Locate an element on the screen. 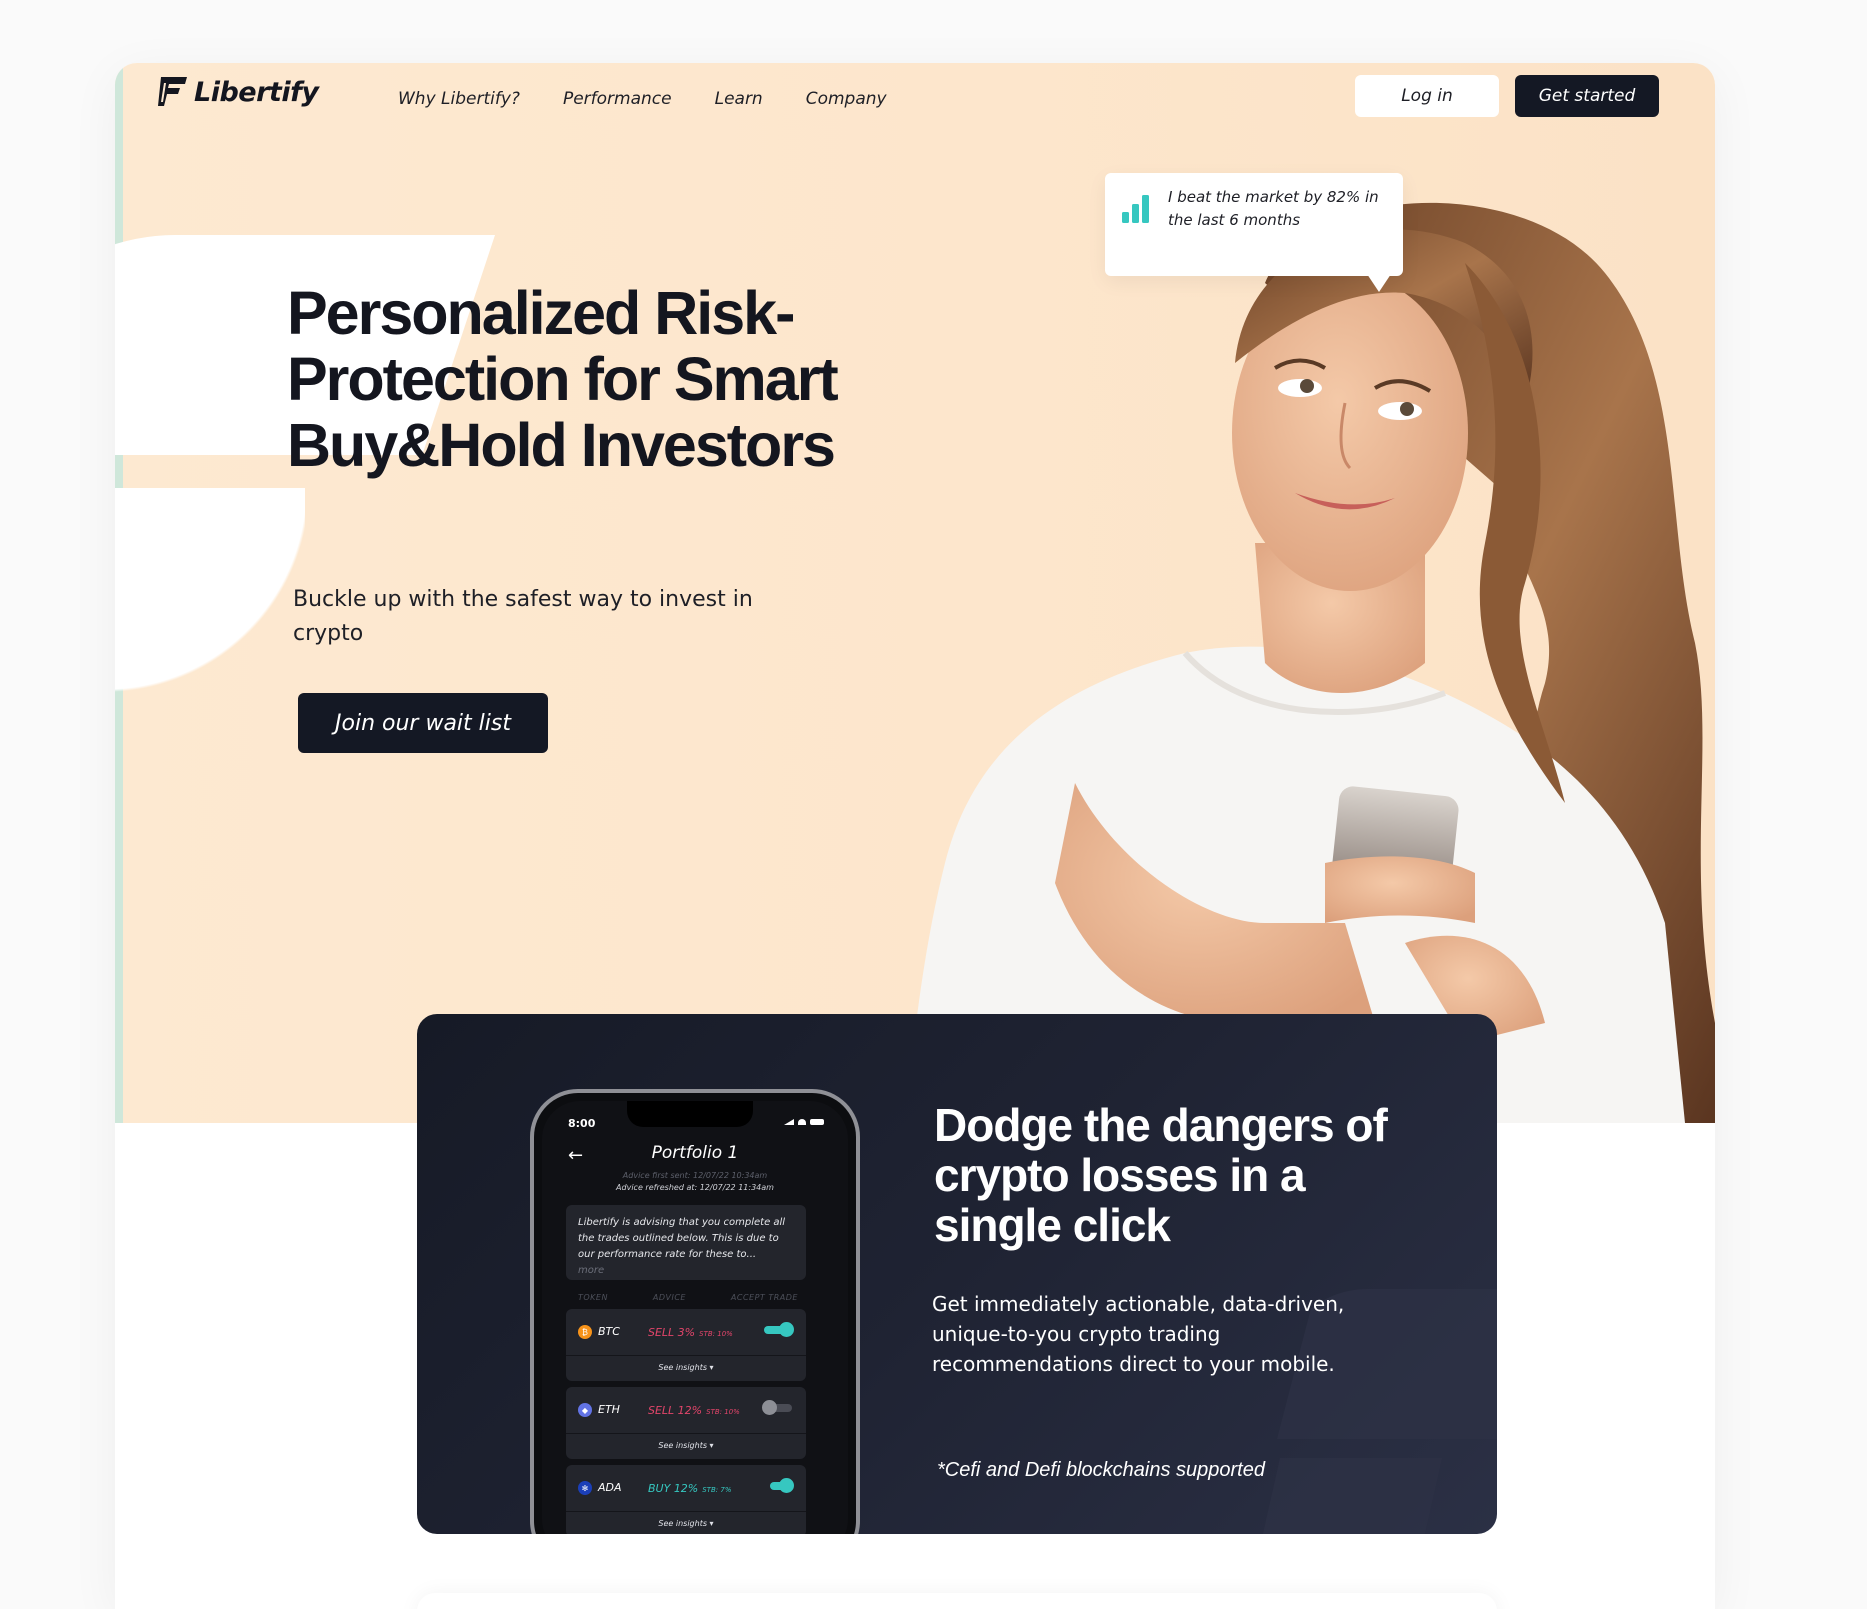  libertify-logo: Libertify is located at coordinates (238, 92).